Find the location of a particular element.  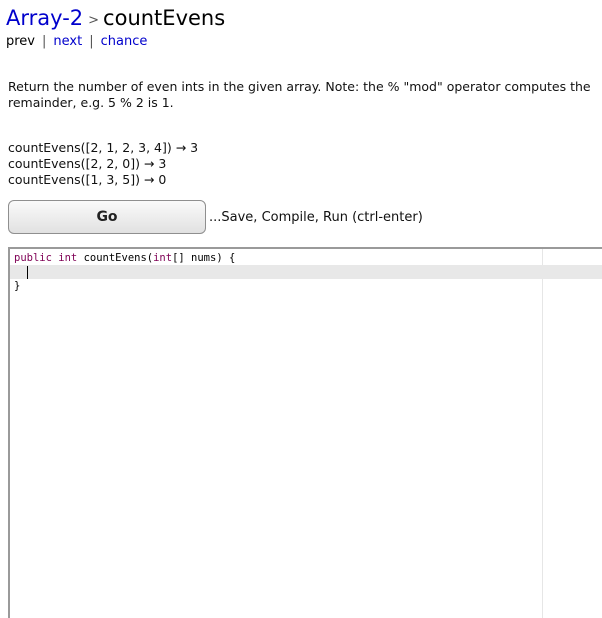

example-item: countEvens([1, 3, 5]) → 0 is located at coordinates (87, 179).